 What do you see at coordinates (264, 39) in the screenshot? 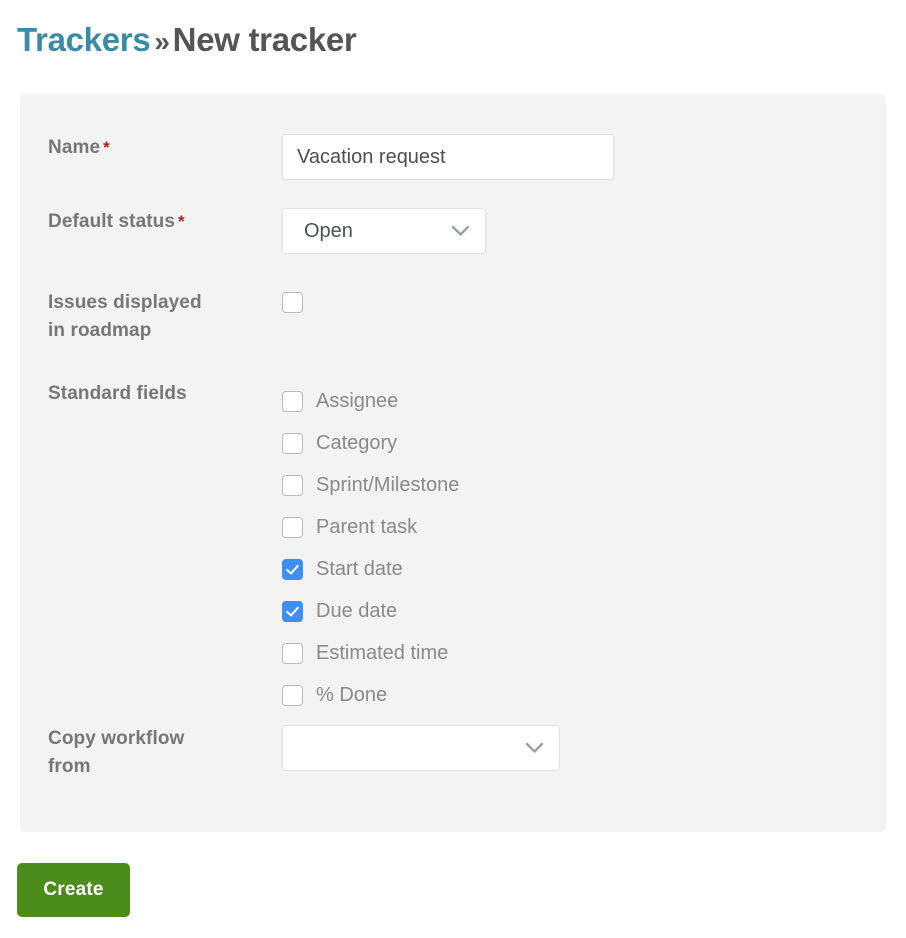
I see `breadcrumb-current: New tracker` at bounding box center [264, 39].